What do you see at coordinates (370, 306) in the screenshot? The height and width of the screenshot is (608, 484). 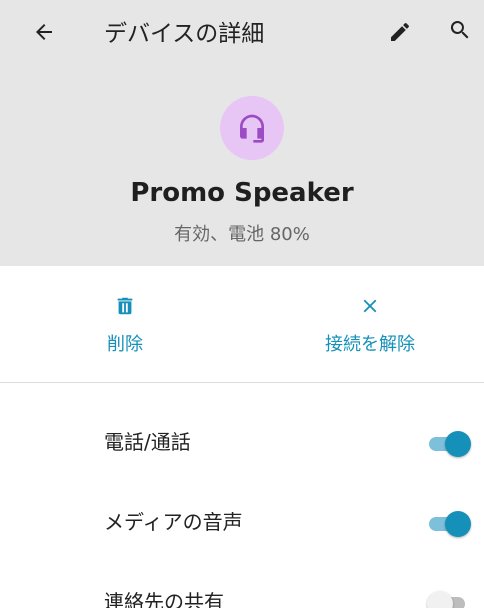 I see `close-icon` at bounding box center [370, 306].